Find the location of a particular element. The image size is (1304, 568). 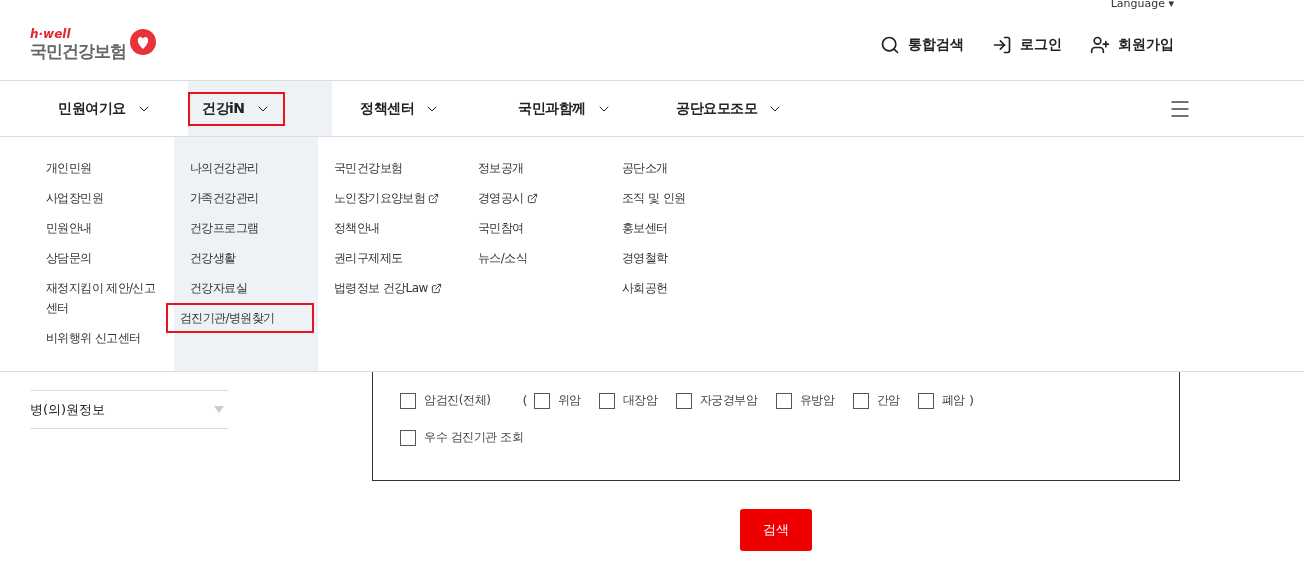

submenu-link: 건강생활 is located at coordinates (245, 258).